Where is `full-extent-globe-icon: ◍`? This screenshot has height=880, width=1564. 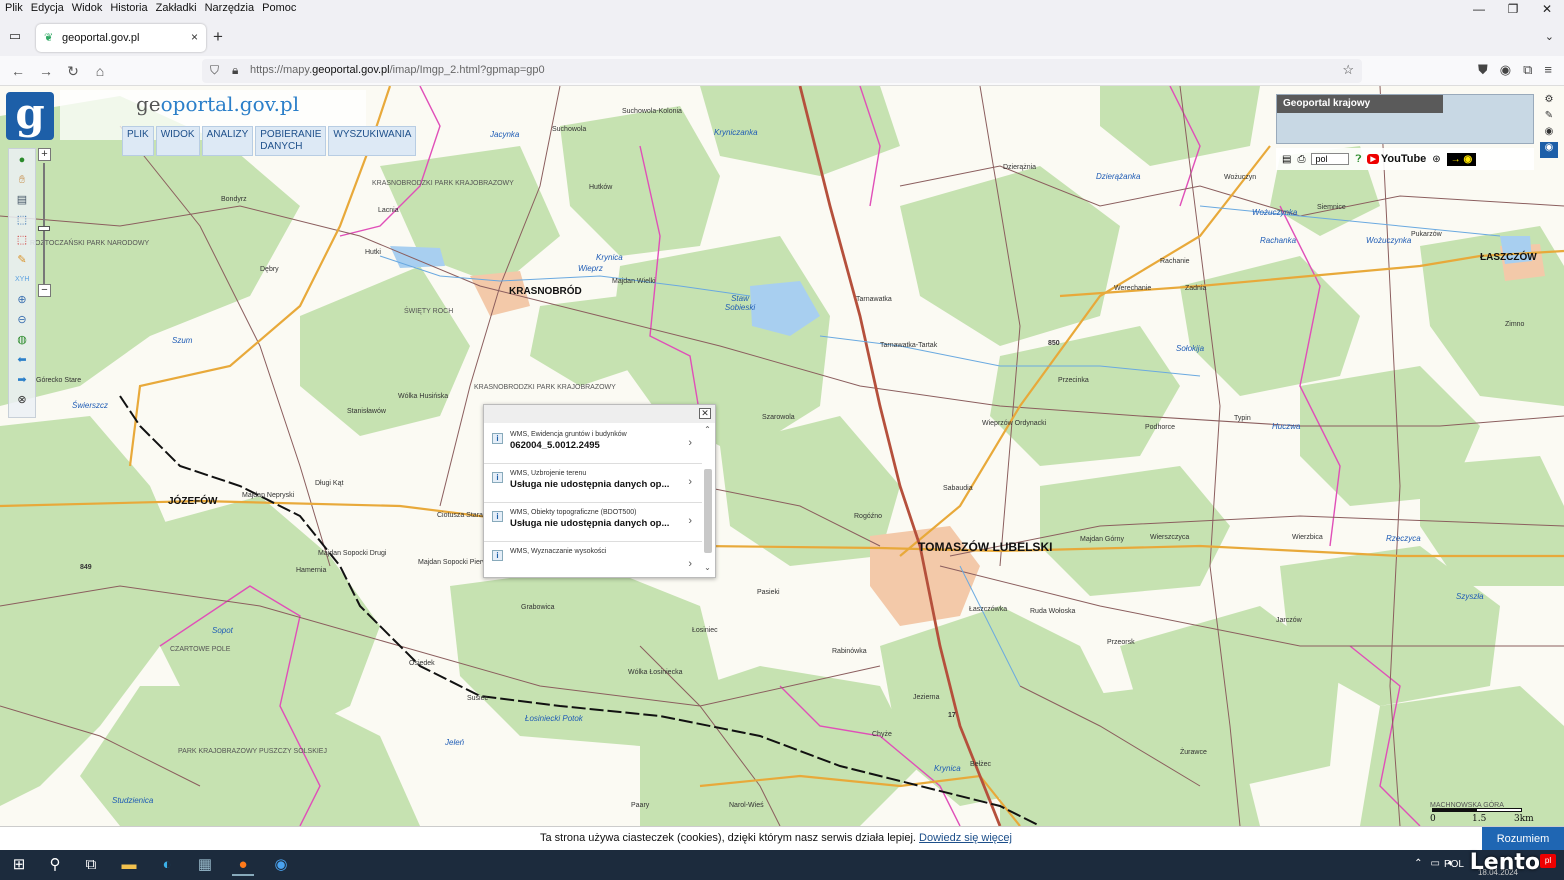
full-extent-globe-icon: ◍ is located at coordinates (22, 340).